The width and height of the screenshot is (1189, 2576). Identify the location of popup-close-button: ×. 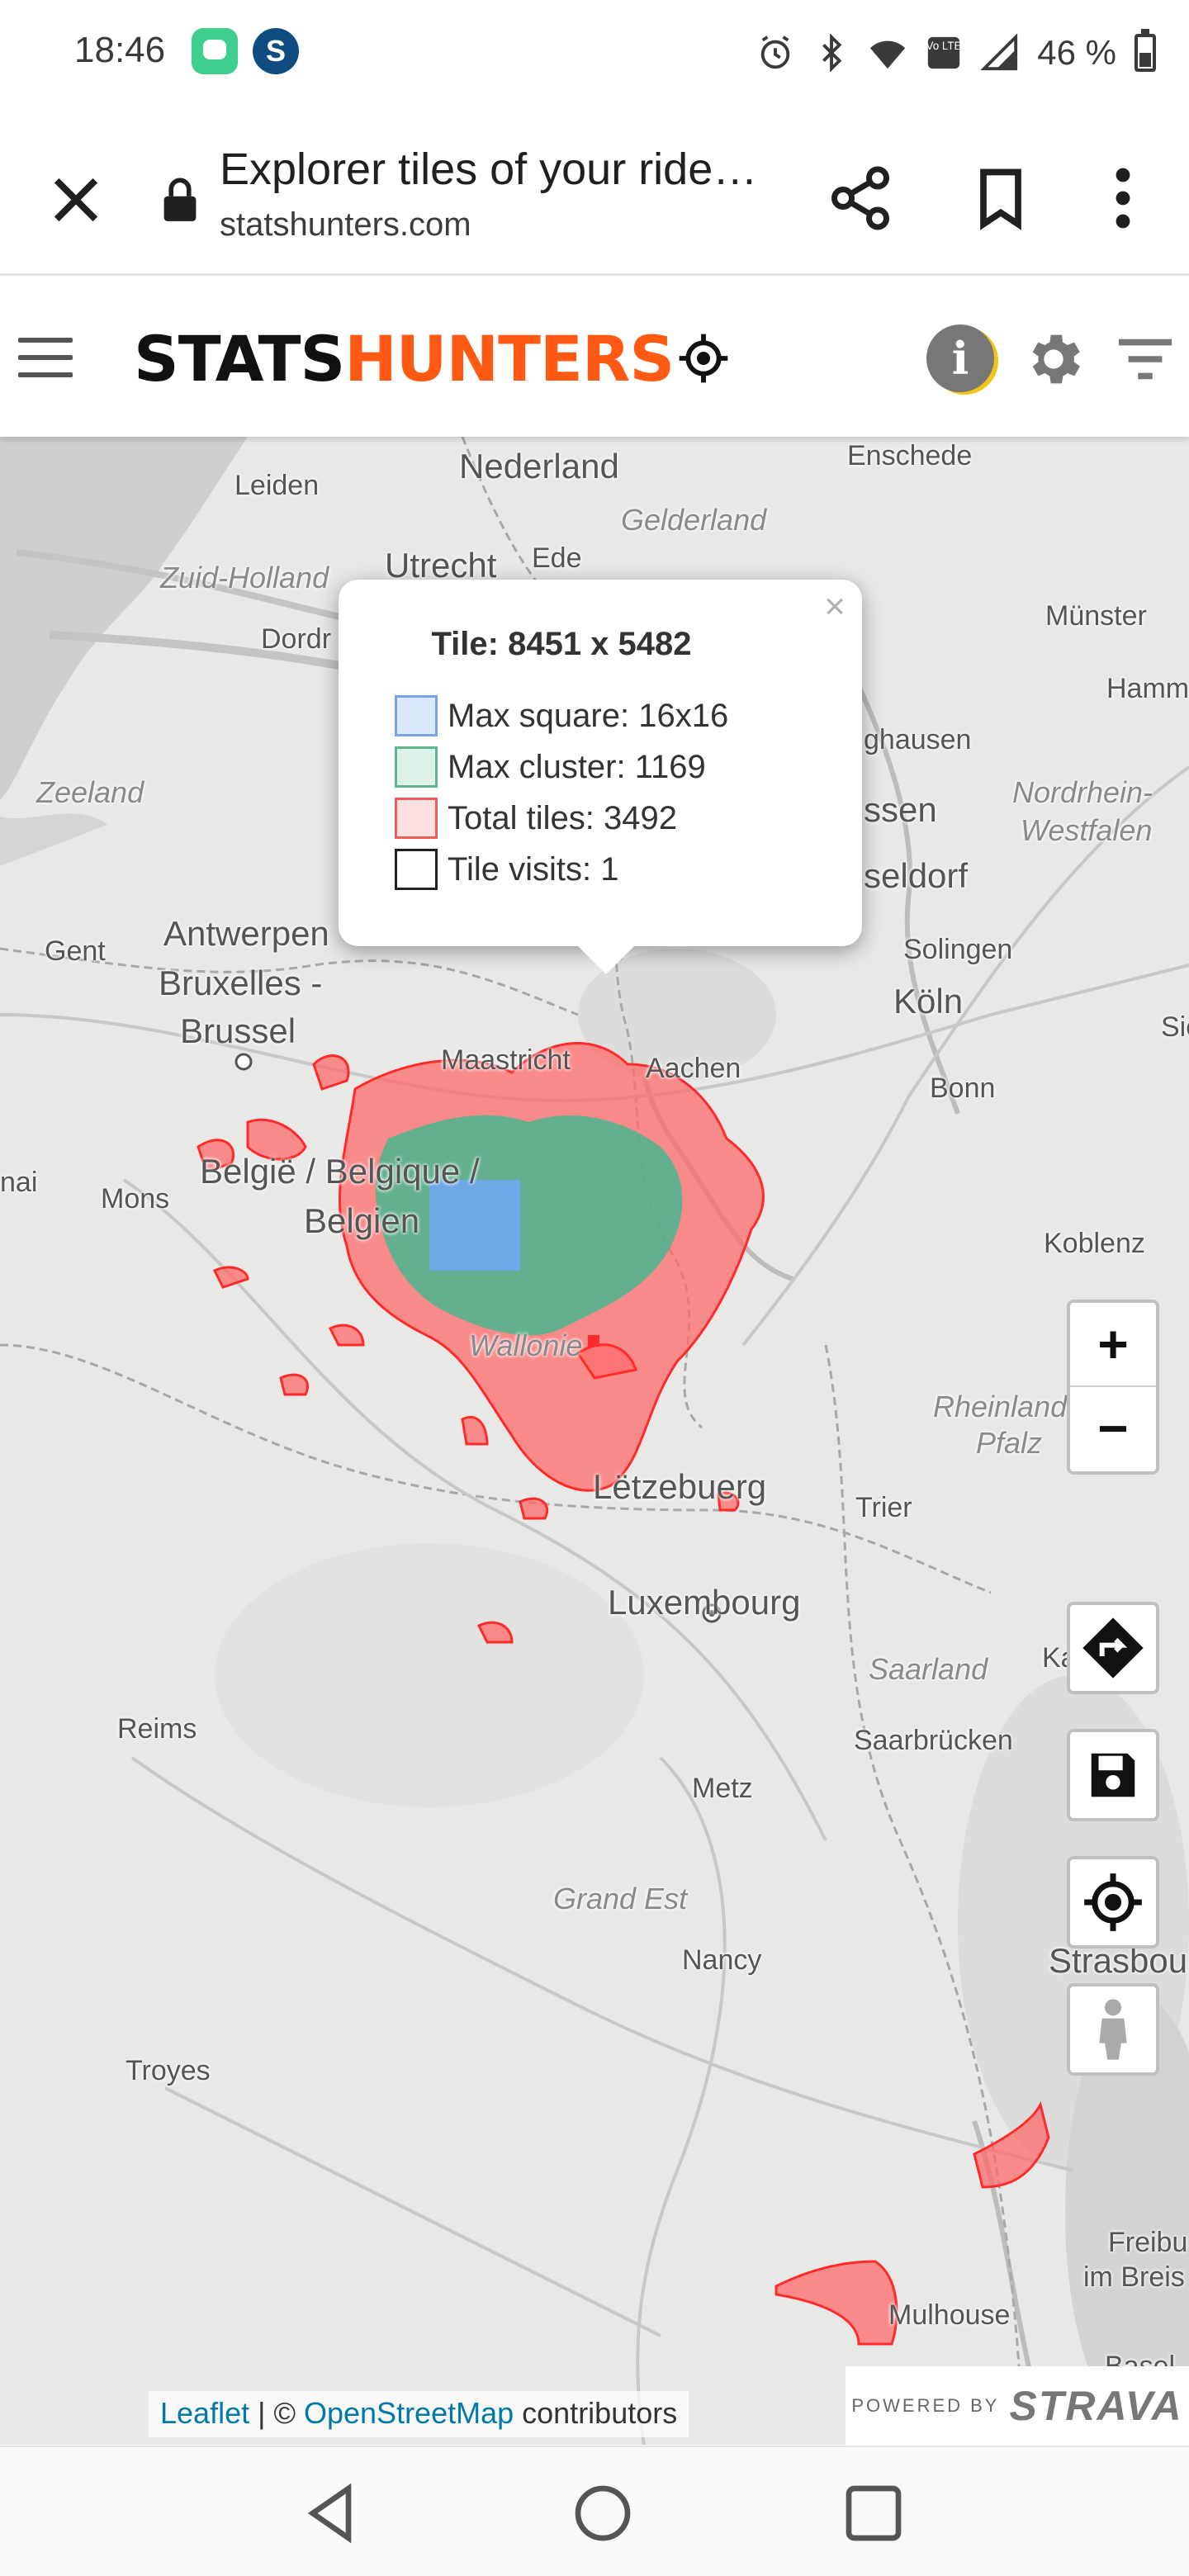
(835, 606).